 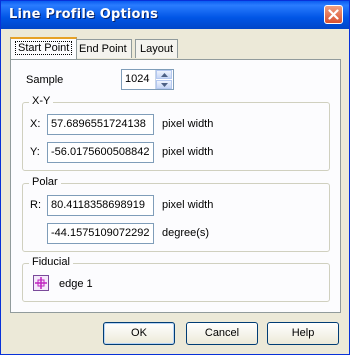 I want to click on window-title: Line Profile Options, so click(x=84, y=14).